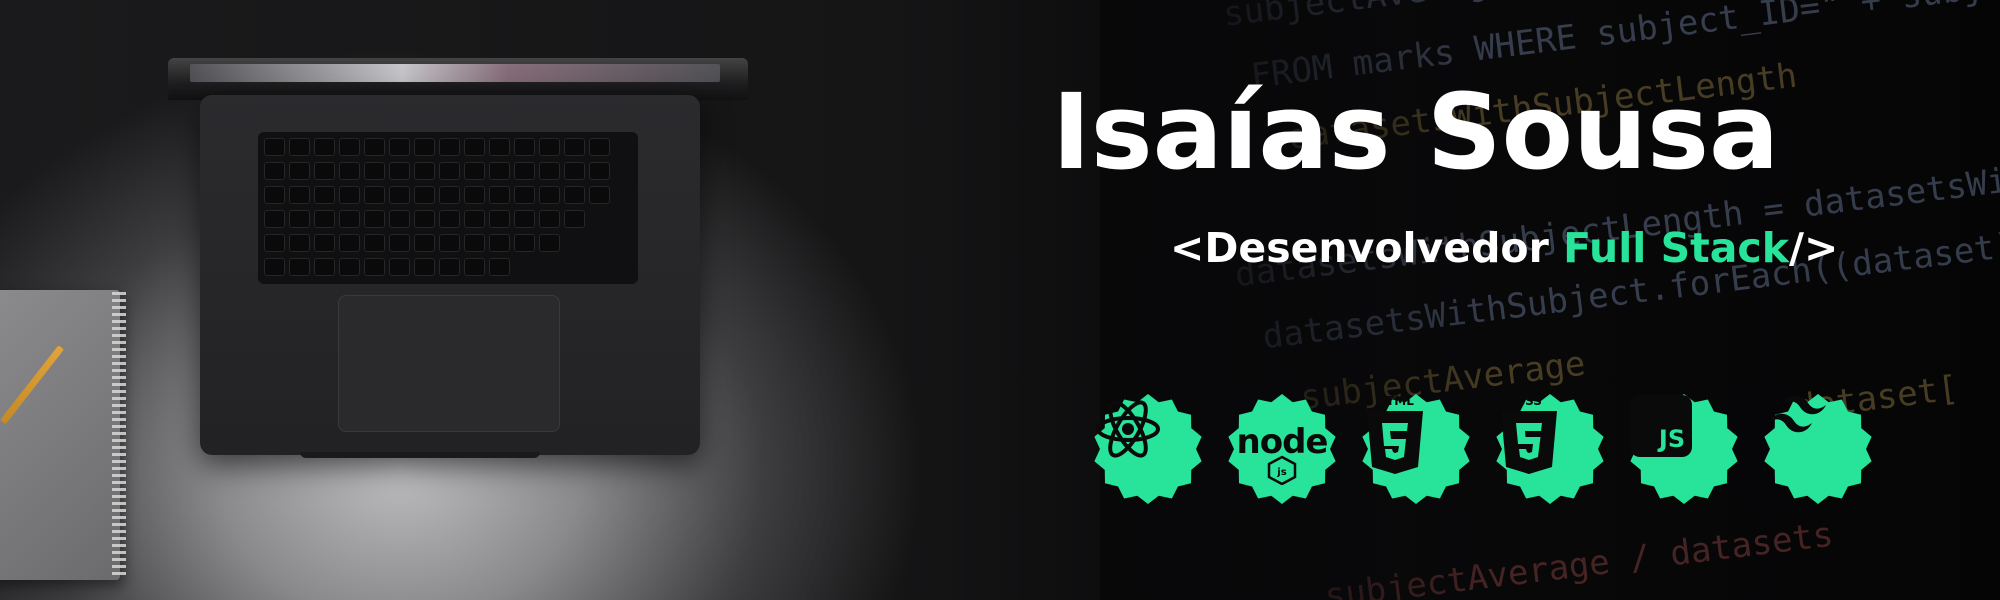 The height and width of the screenshot is (600, 2000). What do you see at coordinates (1483, 449) in the screenshot?
I see `tech-badges: node js HTML CSS JS` at bounding box center [1483, 449].